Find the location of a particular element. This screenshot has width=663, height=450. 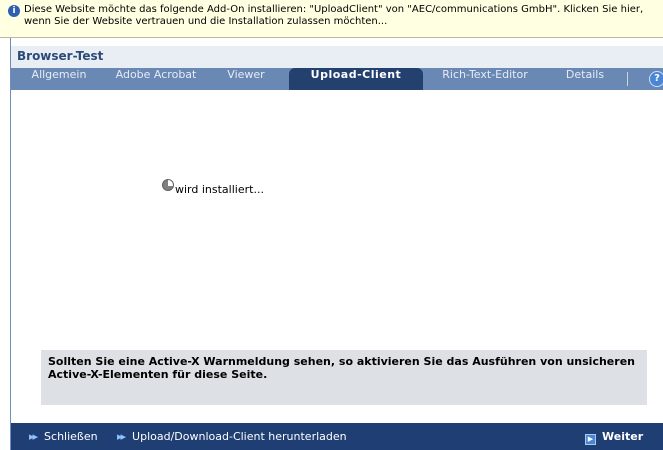

close-label: Schließen is located at coordinates (71, 436).